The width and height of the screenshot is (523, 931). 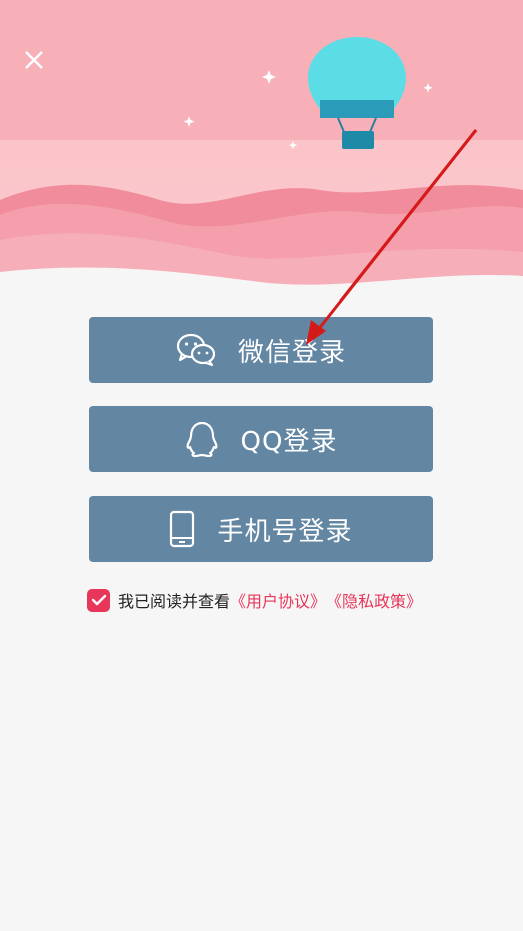 I want to click on qq-login-button: QQ登录, so click(x=261, y=439).